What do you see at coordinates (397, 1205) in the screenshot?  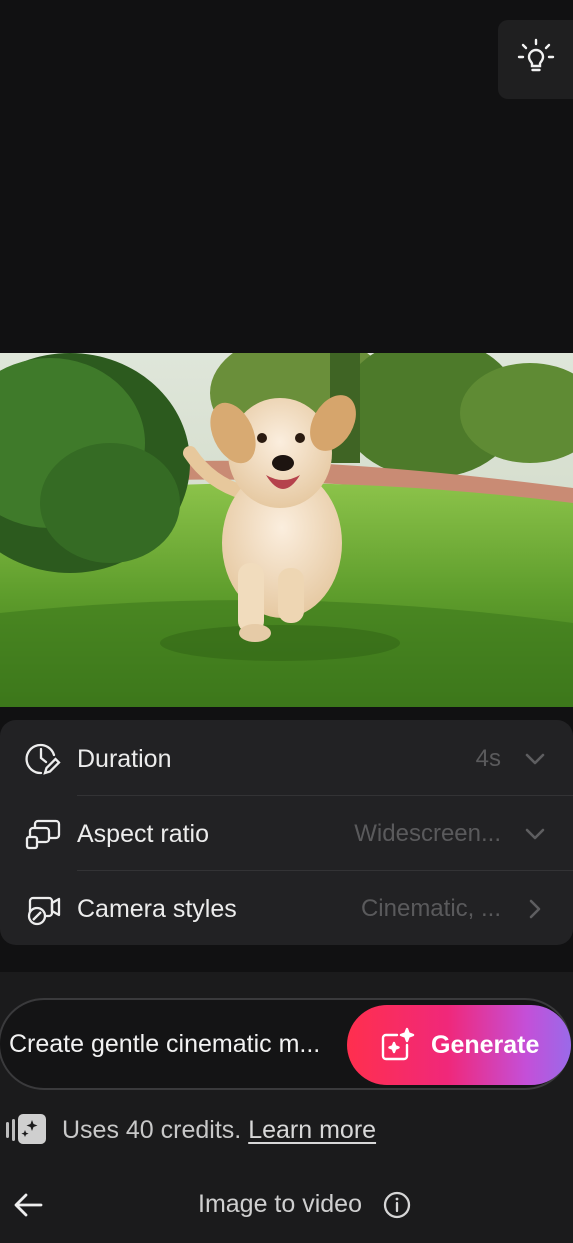 I see `info-icon` at bounding box center [397, 1205].